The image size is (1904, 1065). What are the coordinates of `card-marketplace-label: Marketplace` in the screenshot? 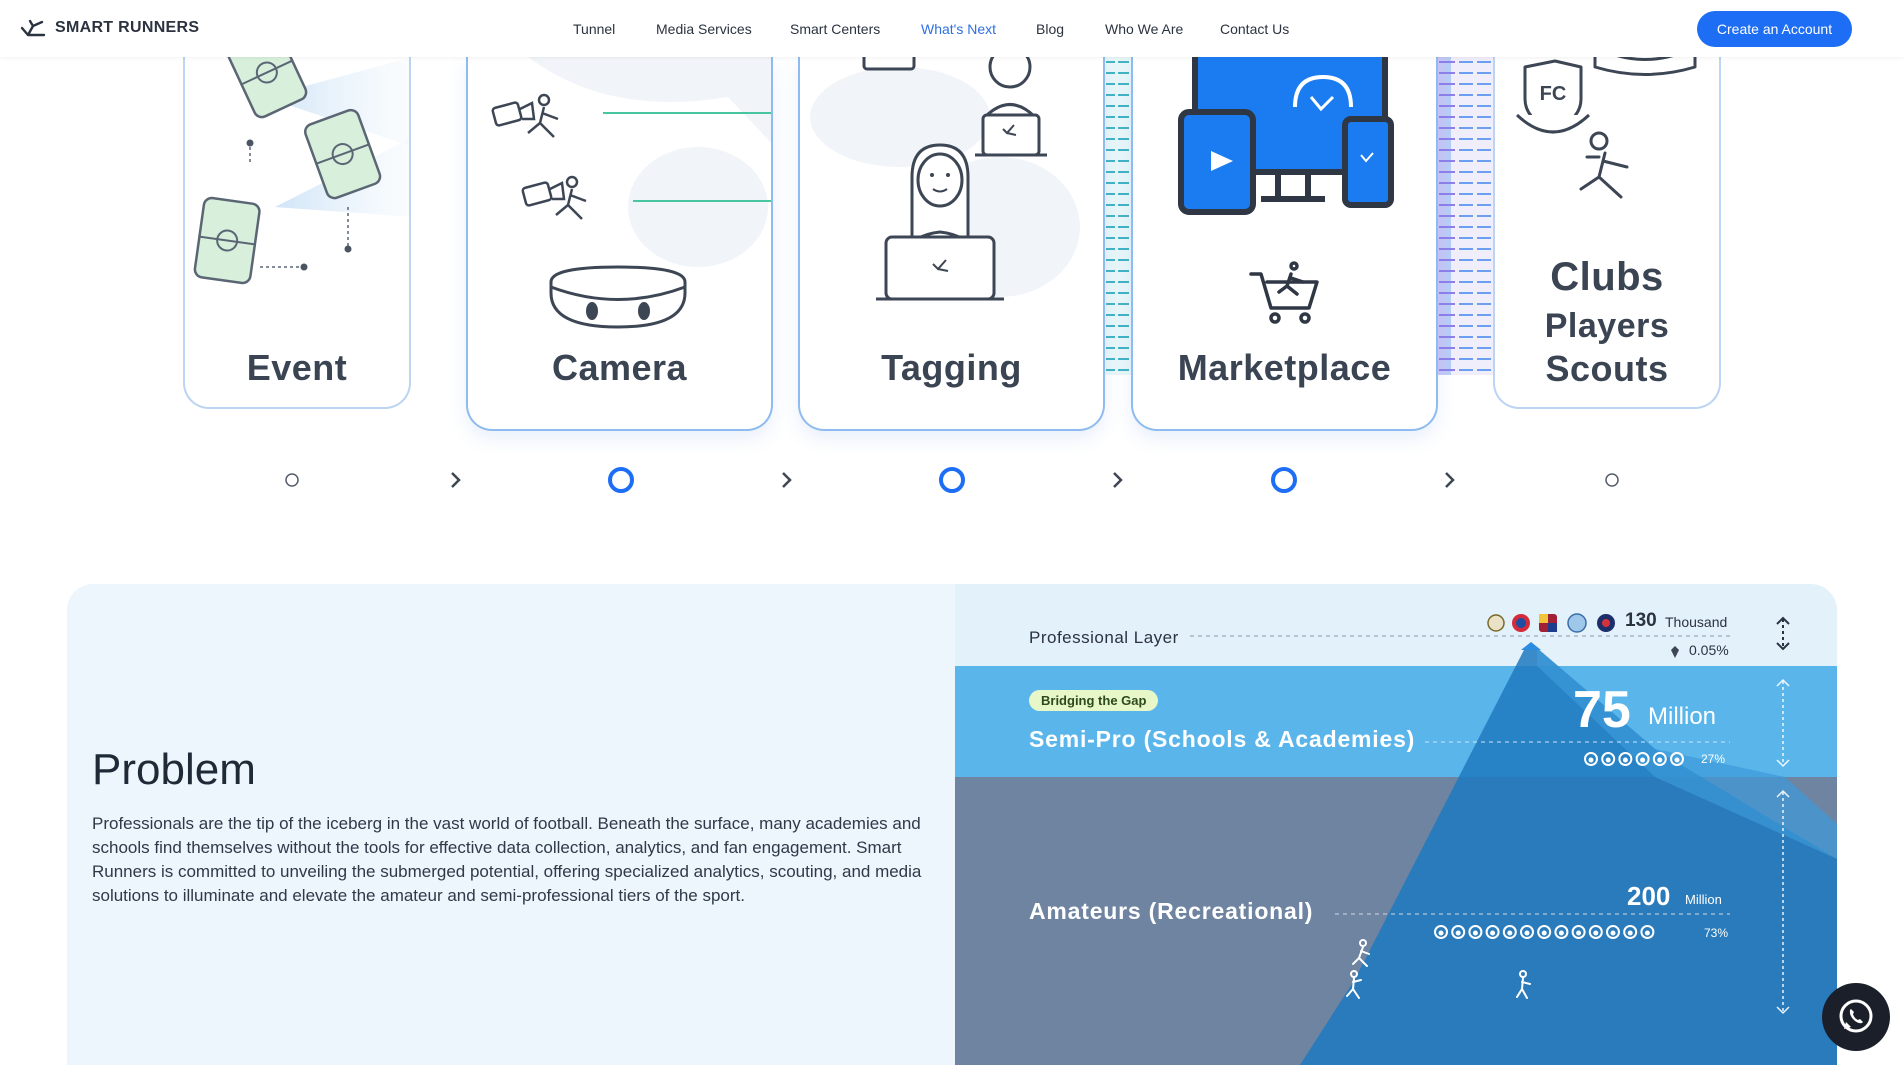 It's located at (1284, 367).